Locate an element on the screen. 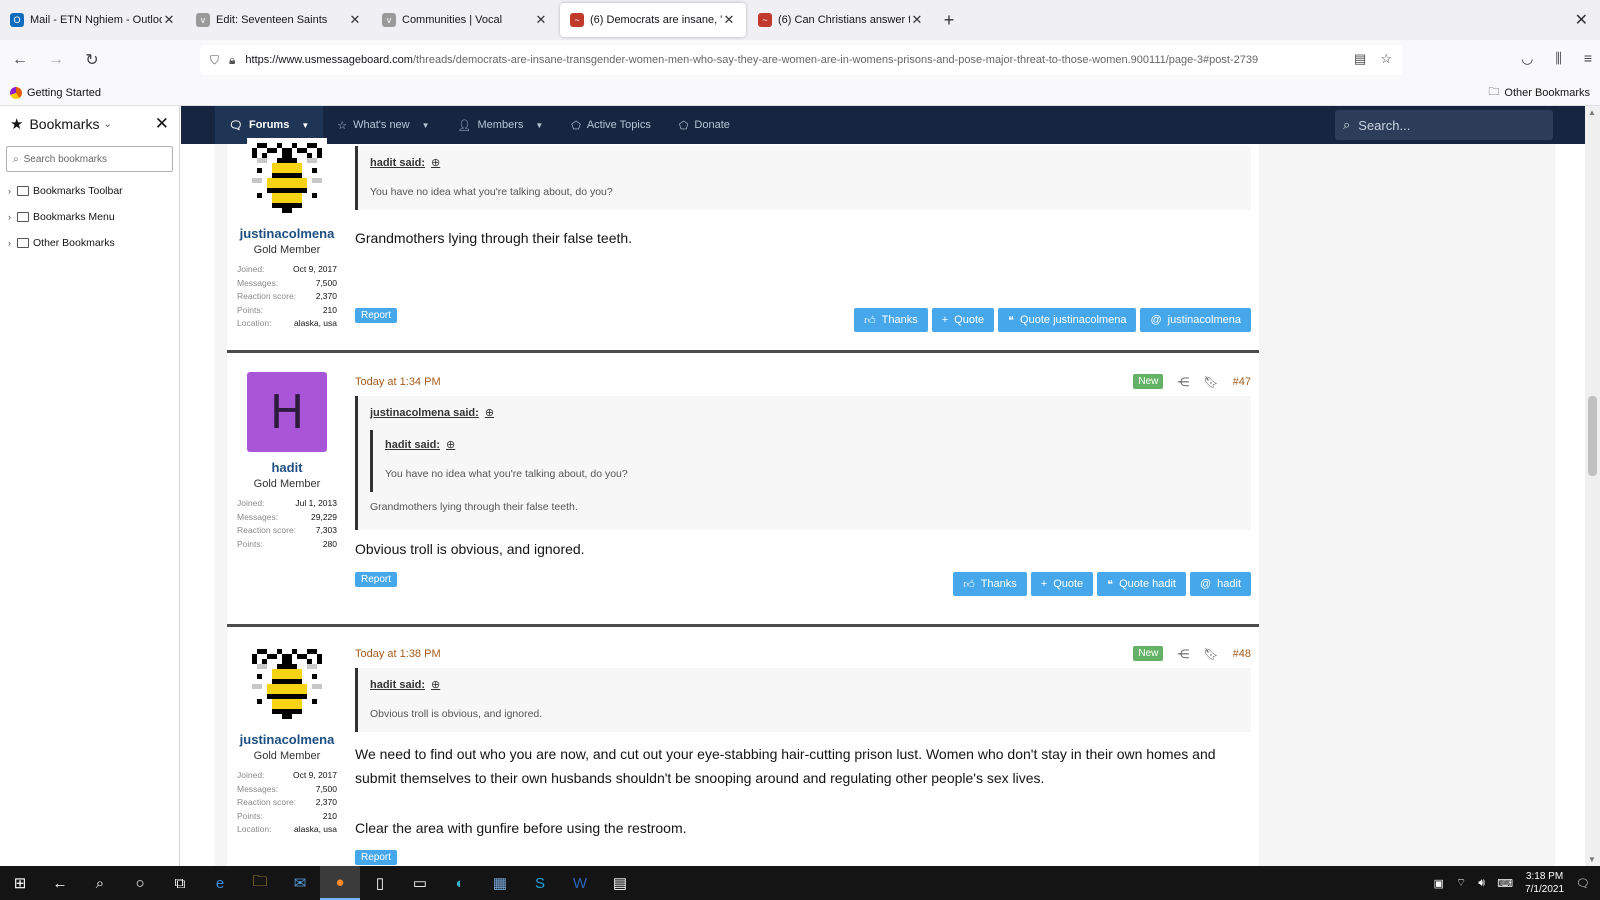 Image resolution: width=1600 pixels, height=900 pixels. forward-icon: → is located at coordinates (56, 60).